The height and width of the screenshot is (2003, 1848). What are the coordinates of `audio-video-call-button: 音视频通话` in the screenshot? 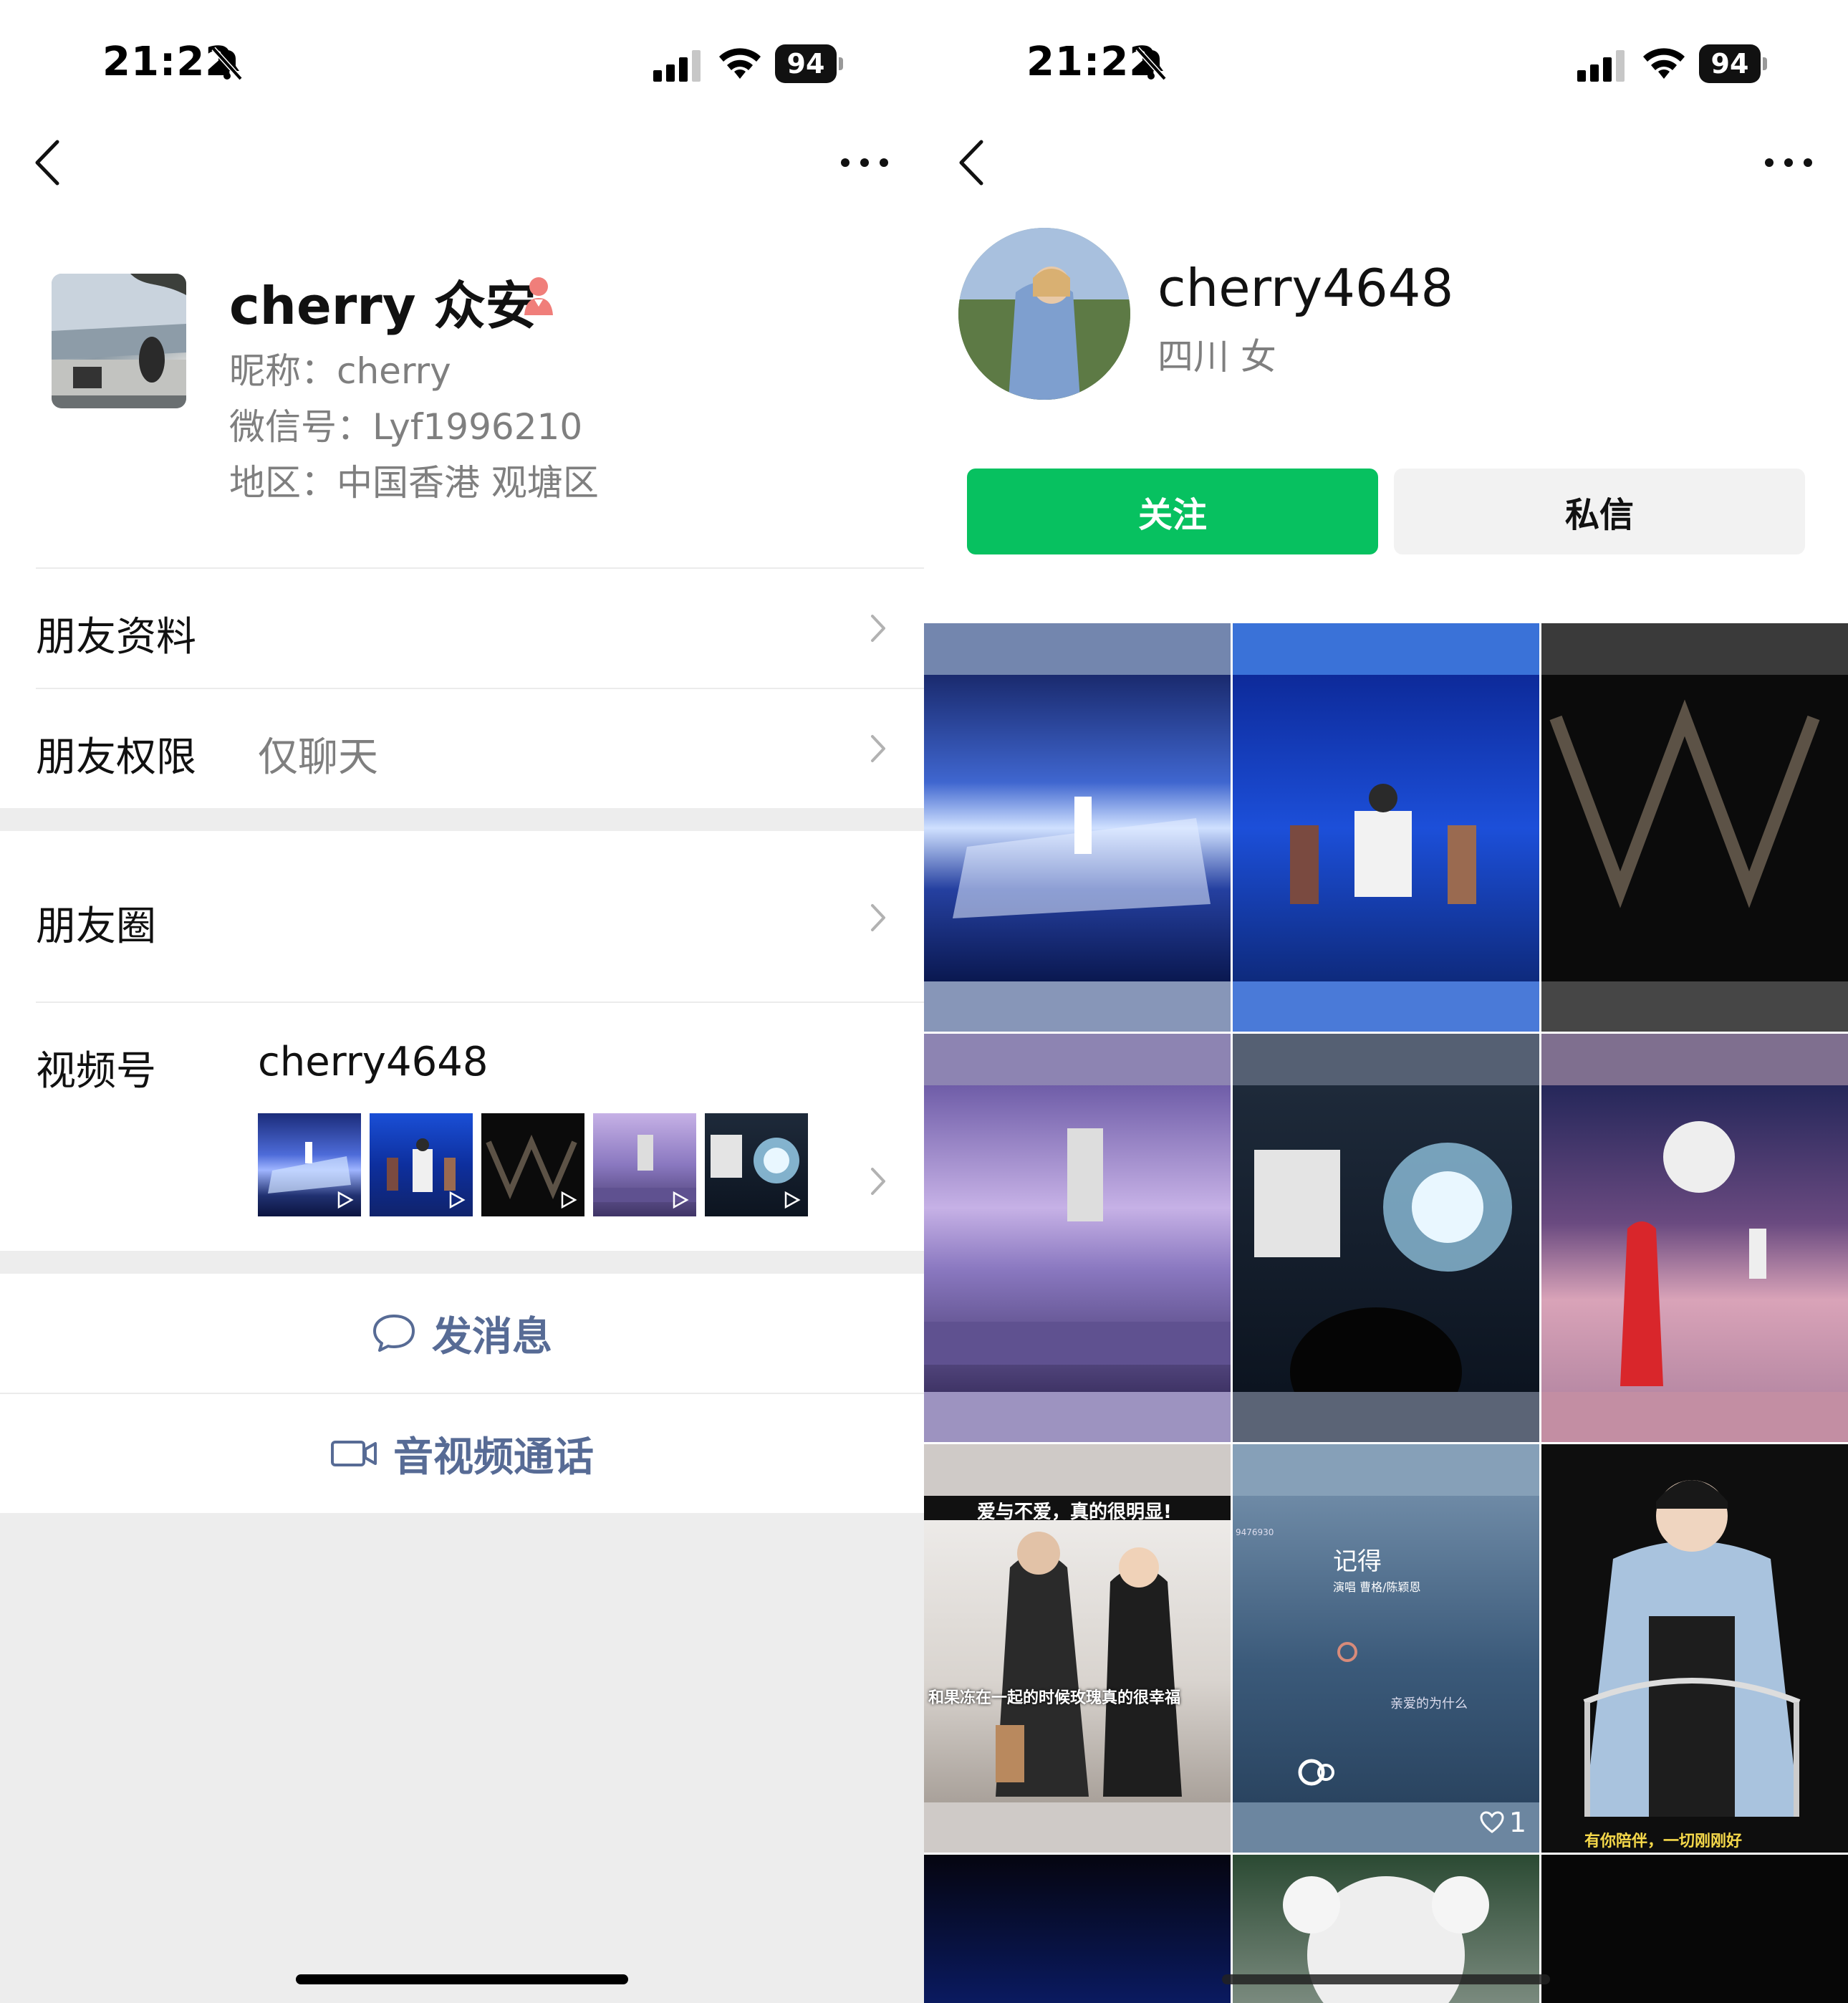 It's located at (462, 1453).